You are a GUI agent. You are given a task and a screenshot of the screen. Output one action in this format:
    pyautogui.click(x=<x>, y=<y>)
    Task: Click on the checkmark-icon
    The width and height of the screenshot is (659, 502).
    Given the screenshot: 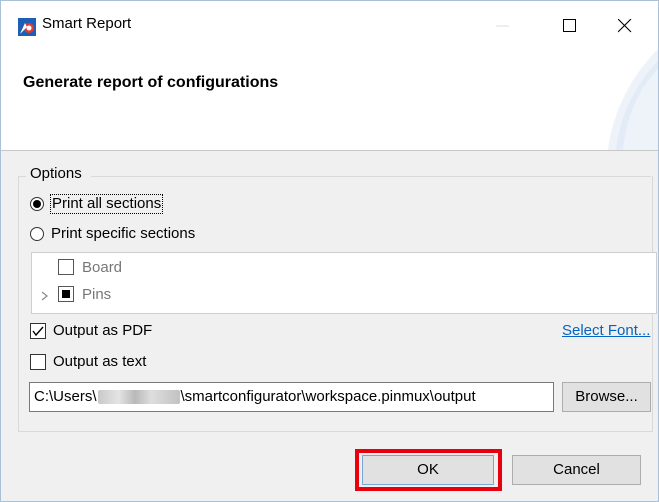 What is the action you would take?
    pyautogui.click(x=38, y=331)
    